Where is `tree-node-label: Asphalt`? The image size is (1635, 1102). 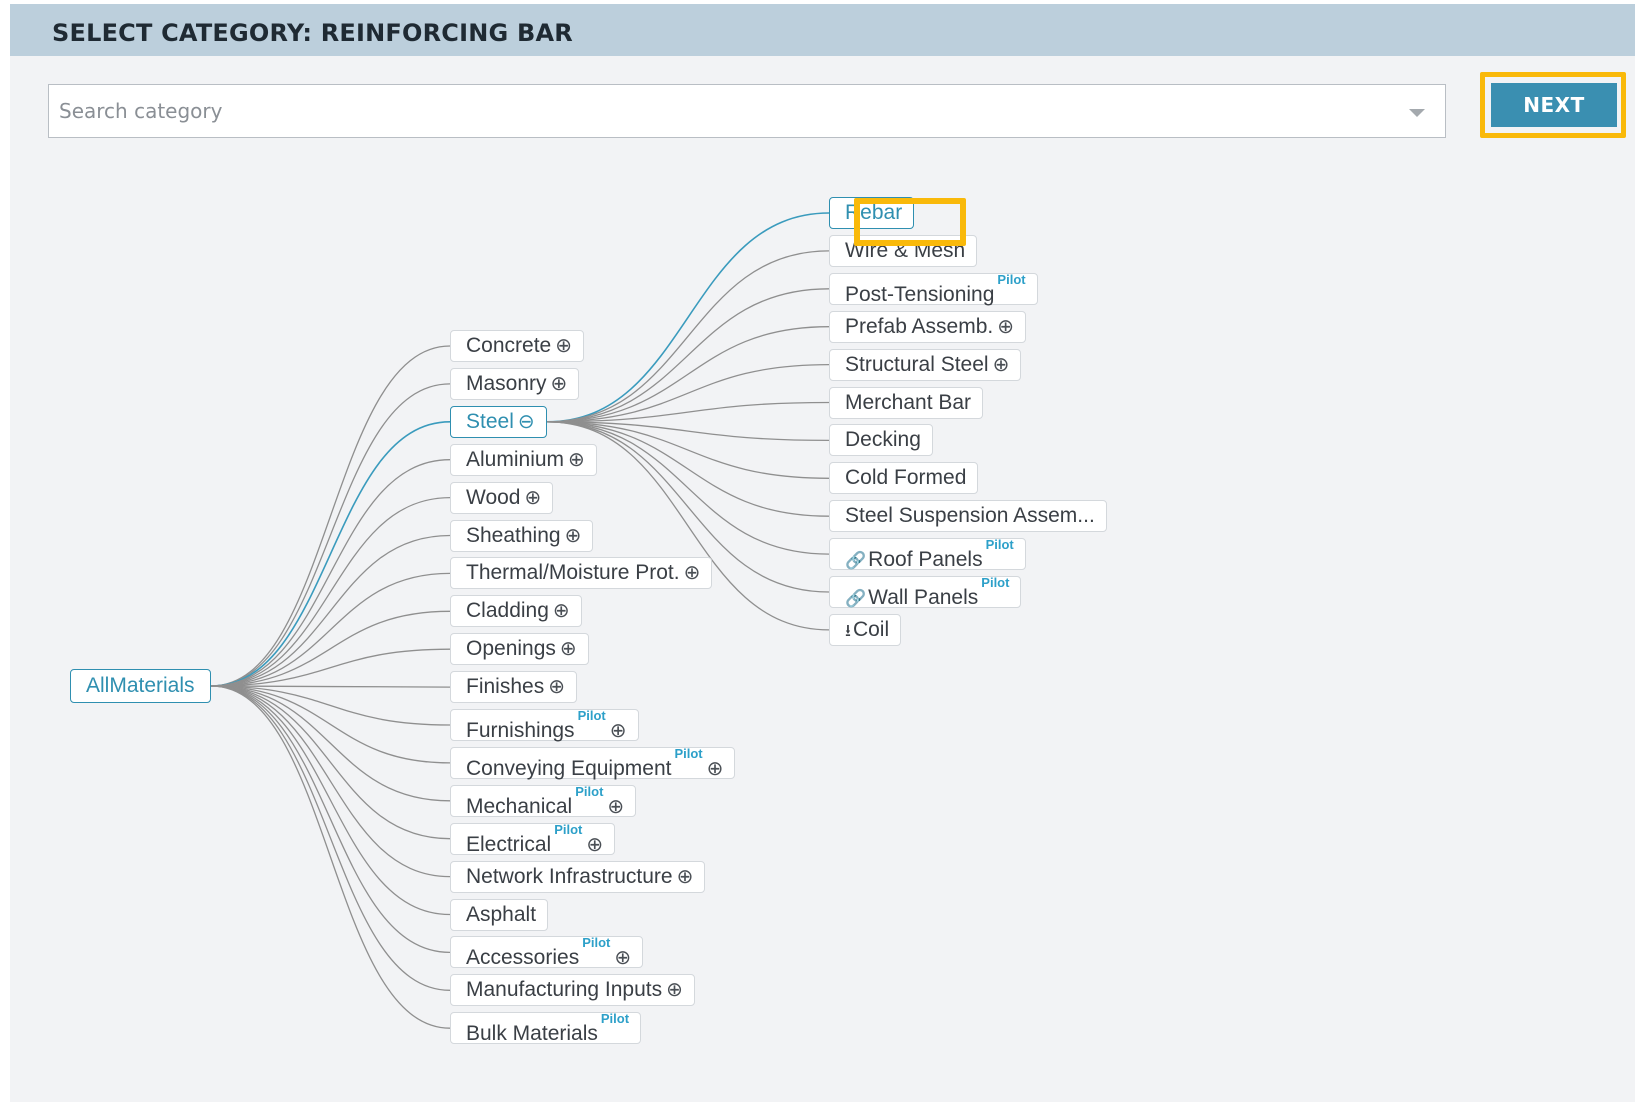 tree-node-label: Asphalt is located at coordinates (501, 914).